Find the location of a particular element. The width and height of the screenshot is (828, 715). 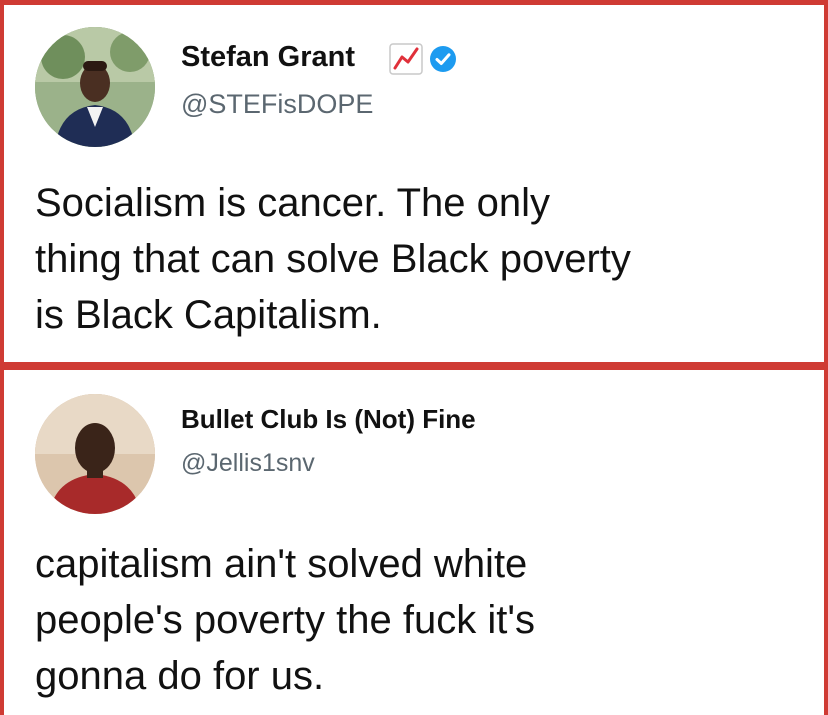

display-name: Stefan Grant is located at coordinates (268, 57).